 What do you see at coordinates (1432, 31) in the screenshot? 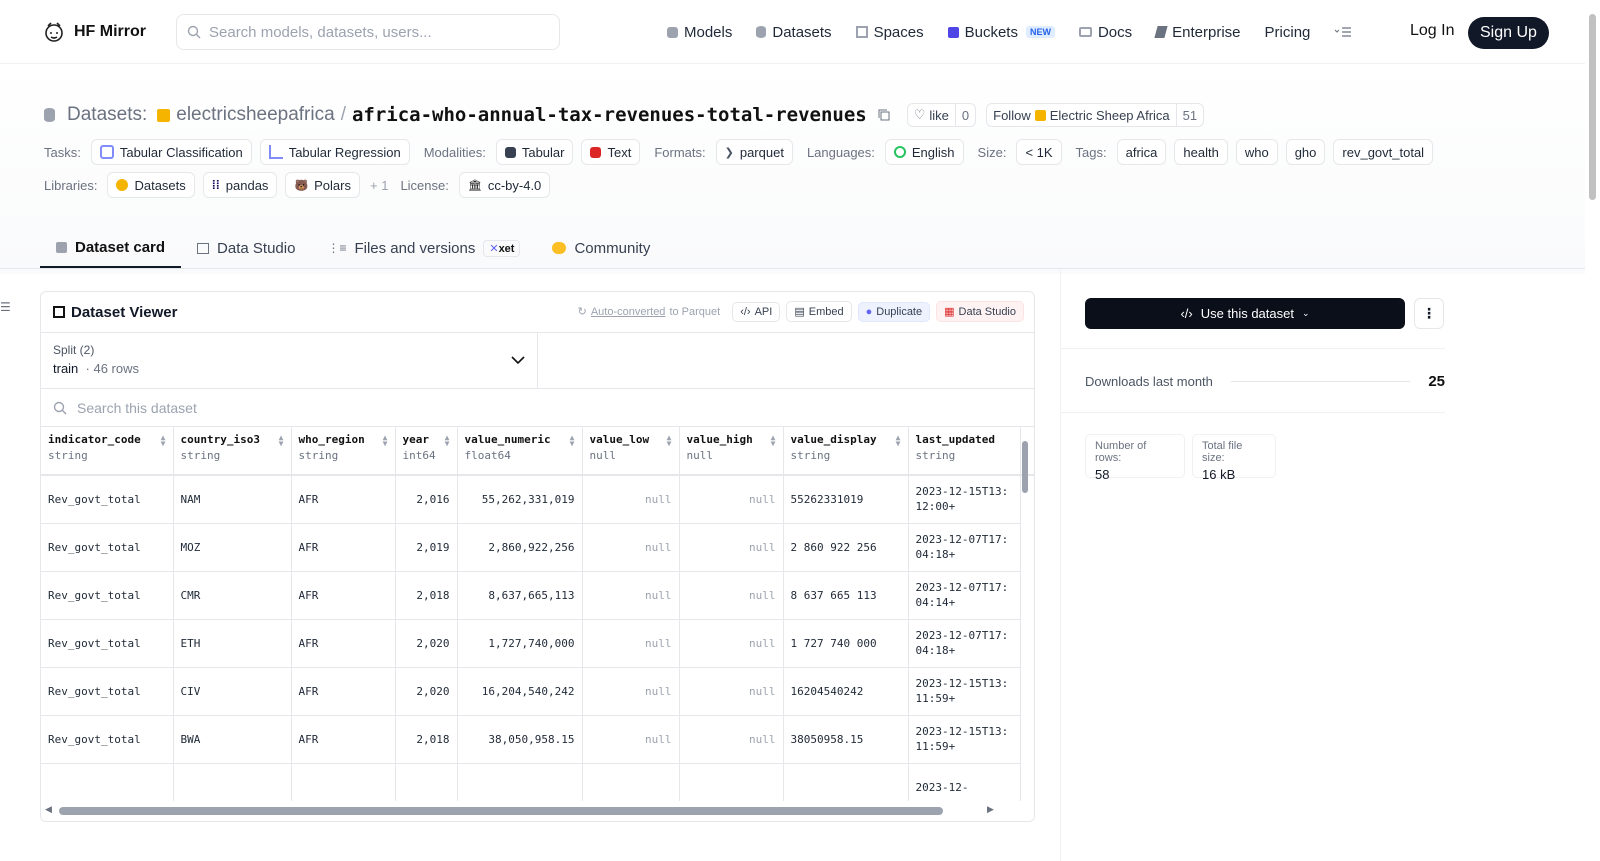
I see `login-link: Log In` at bounding box center [1432, 31].